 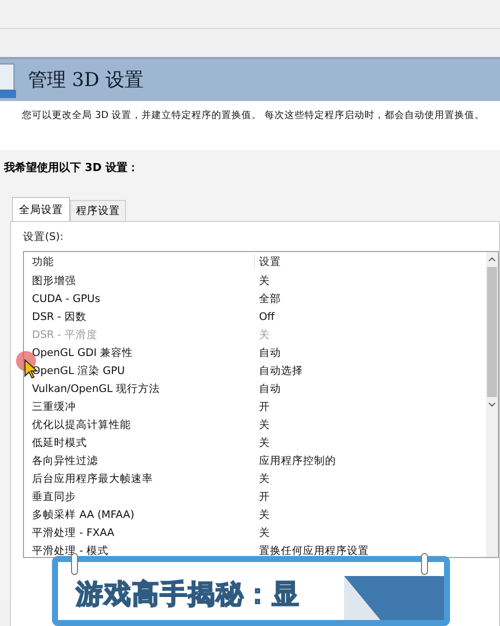 What do you see at coordinates (372, 461) in the screenshot?
I see `setting-value: 应用程序控制的` at bounding box center [372, 461].